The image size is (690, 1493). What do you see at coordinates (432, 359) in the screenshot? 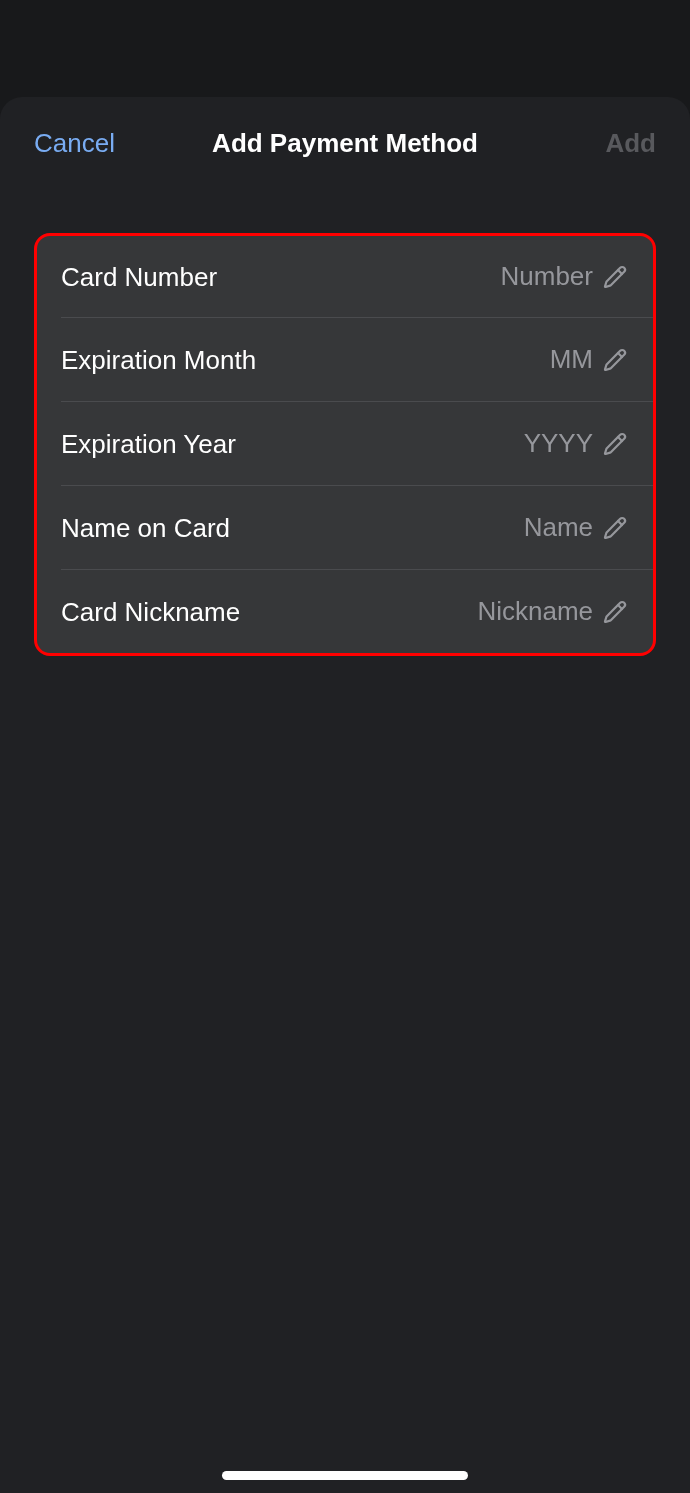
I see `input-field: MM` at bounding box center [432, 359].